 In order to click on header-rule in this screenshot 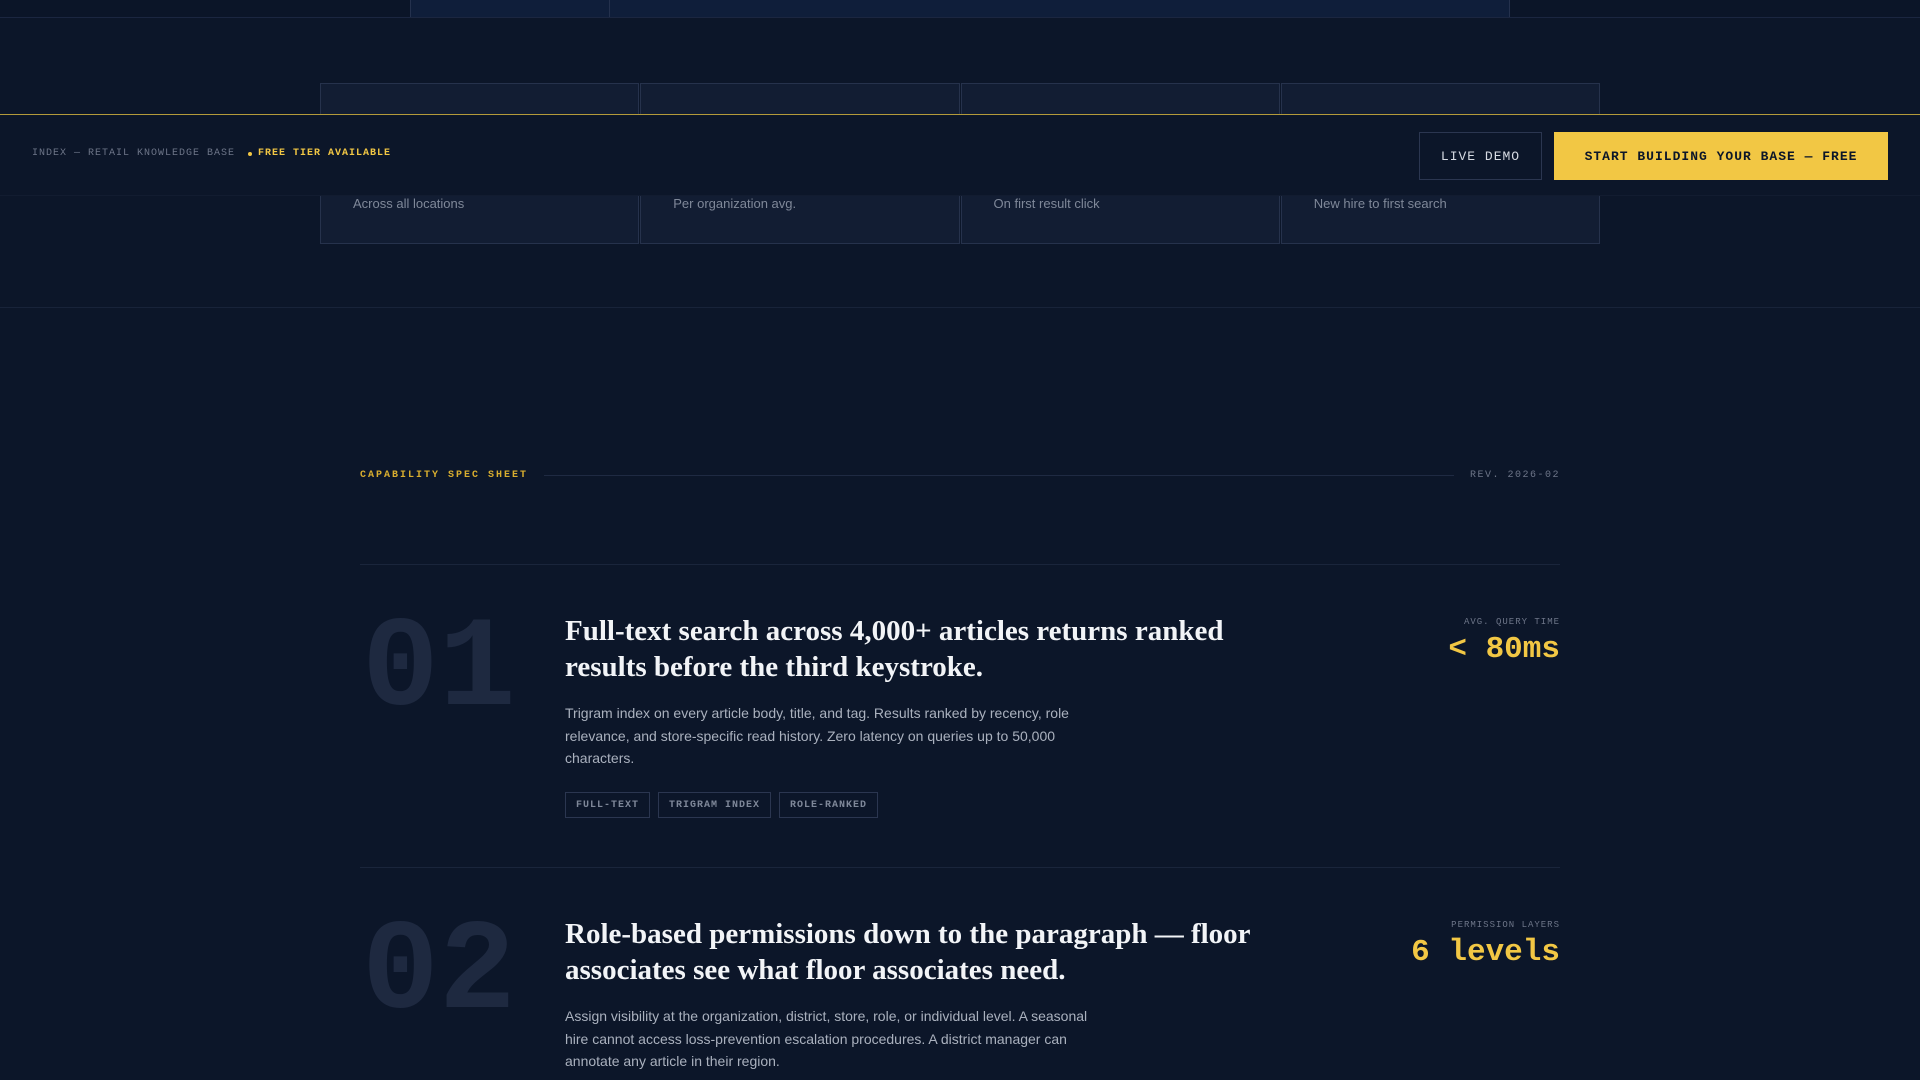, I will do `click(999, 475)`.